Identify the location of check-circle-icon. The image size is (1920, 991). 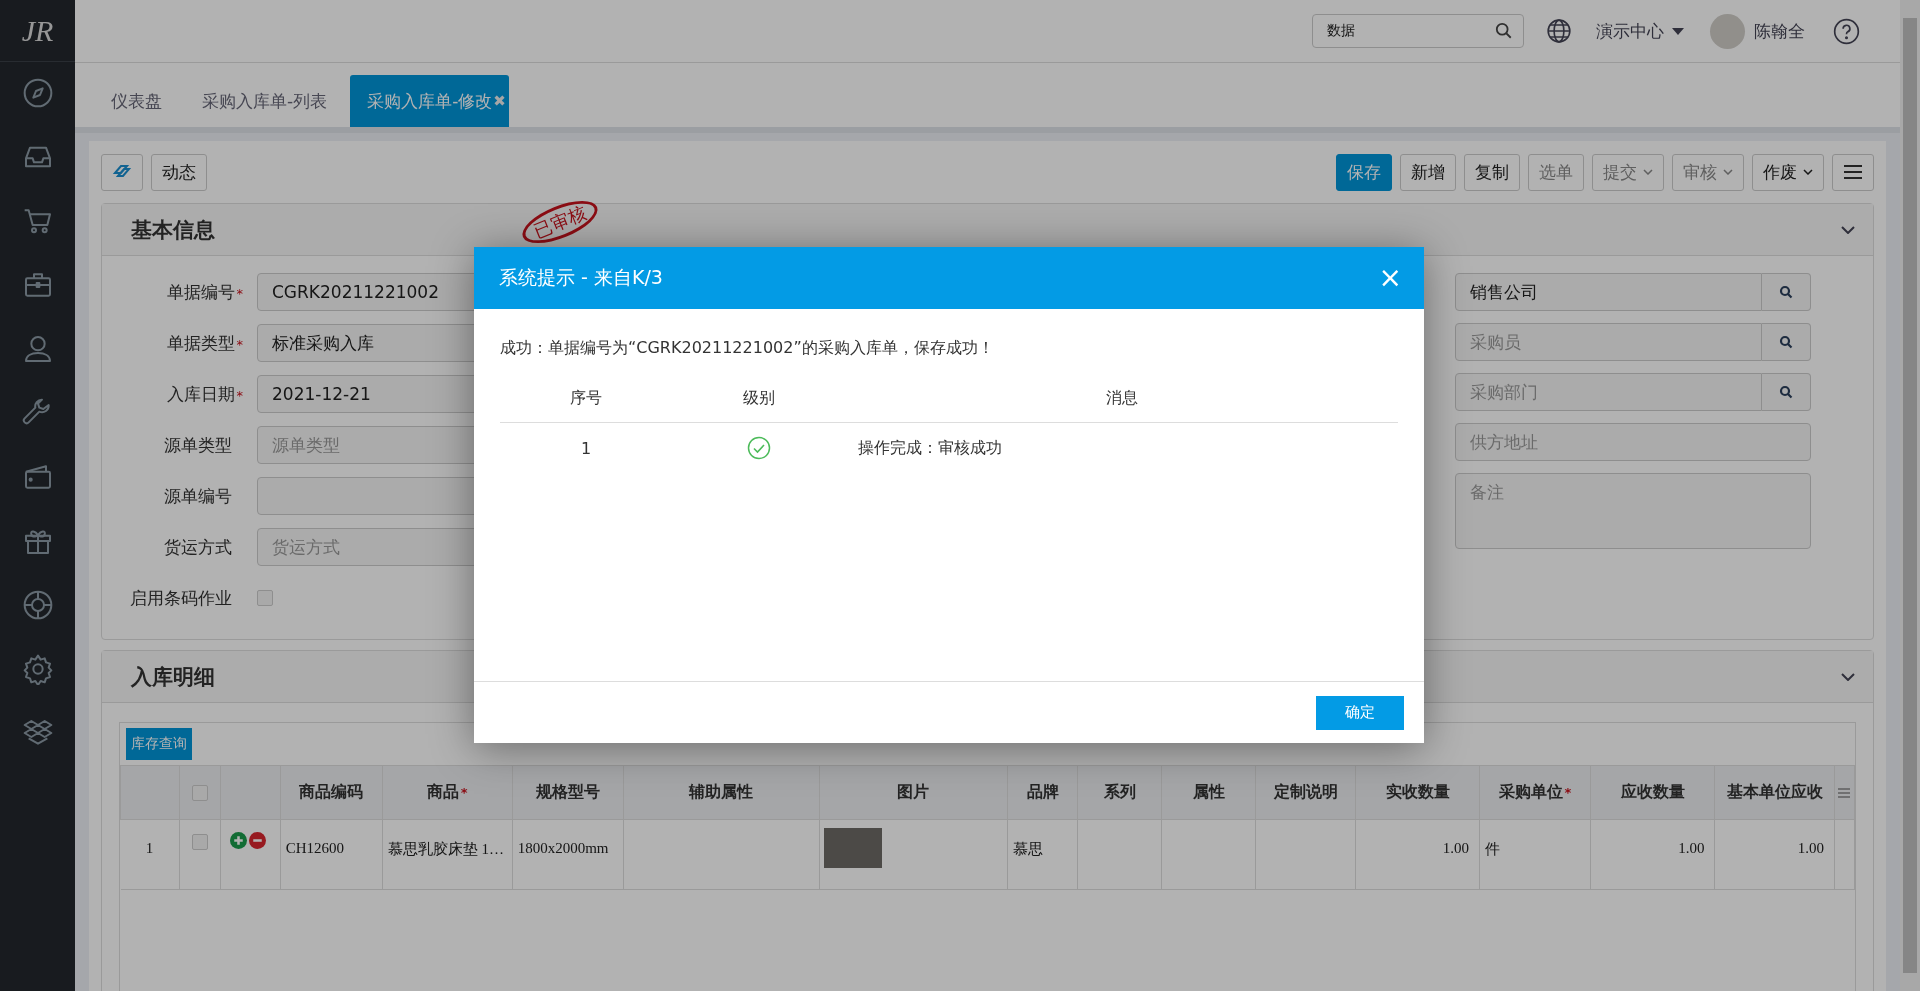
(759, 448).